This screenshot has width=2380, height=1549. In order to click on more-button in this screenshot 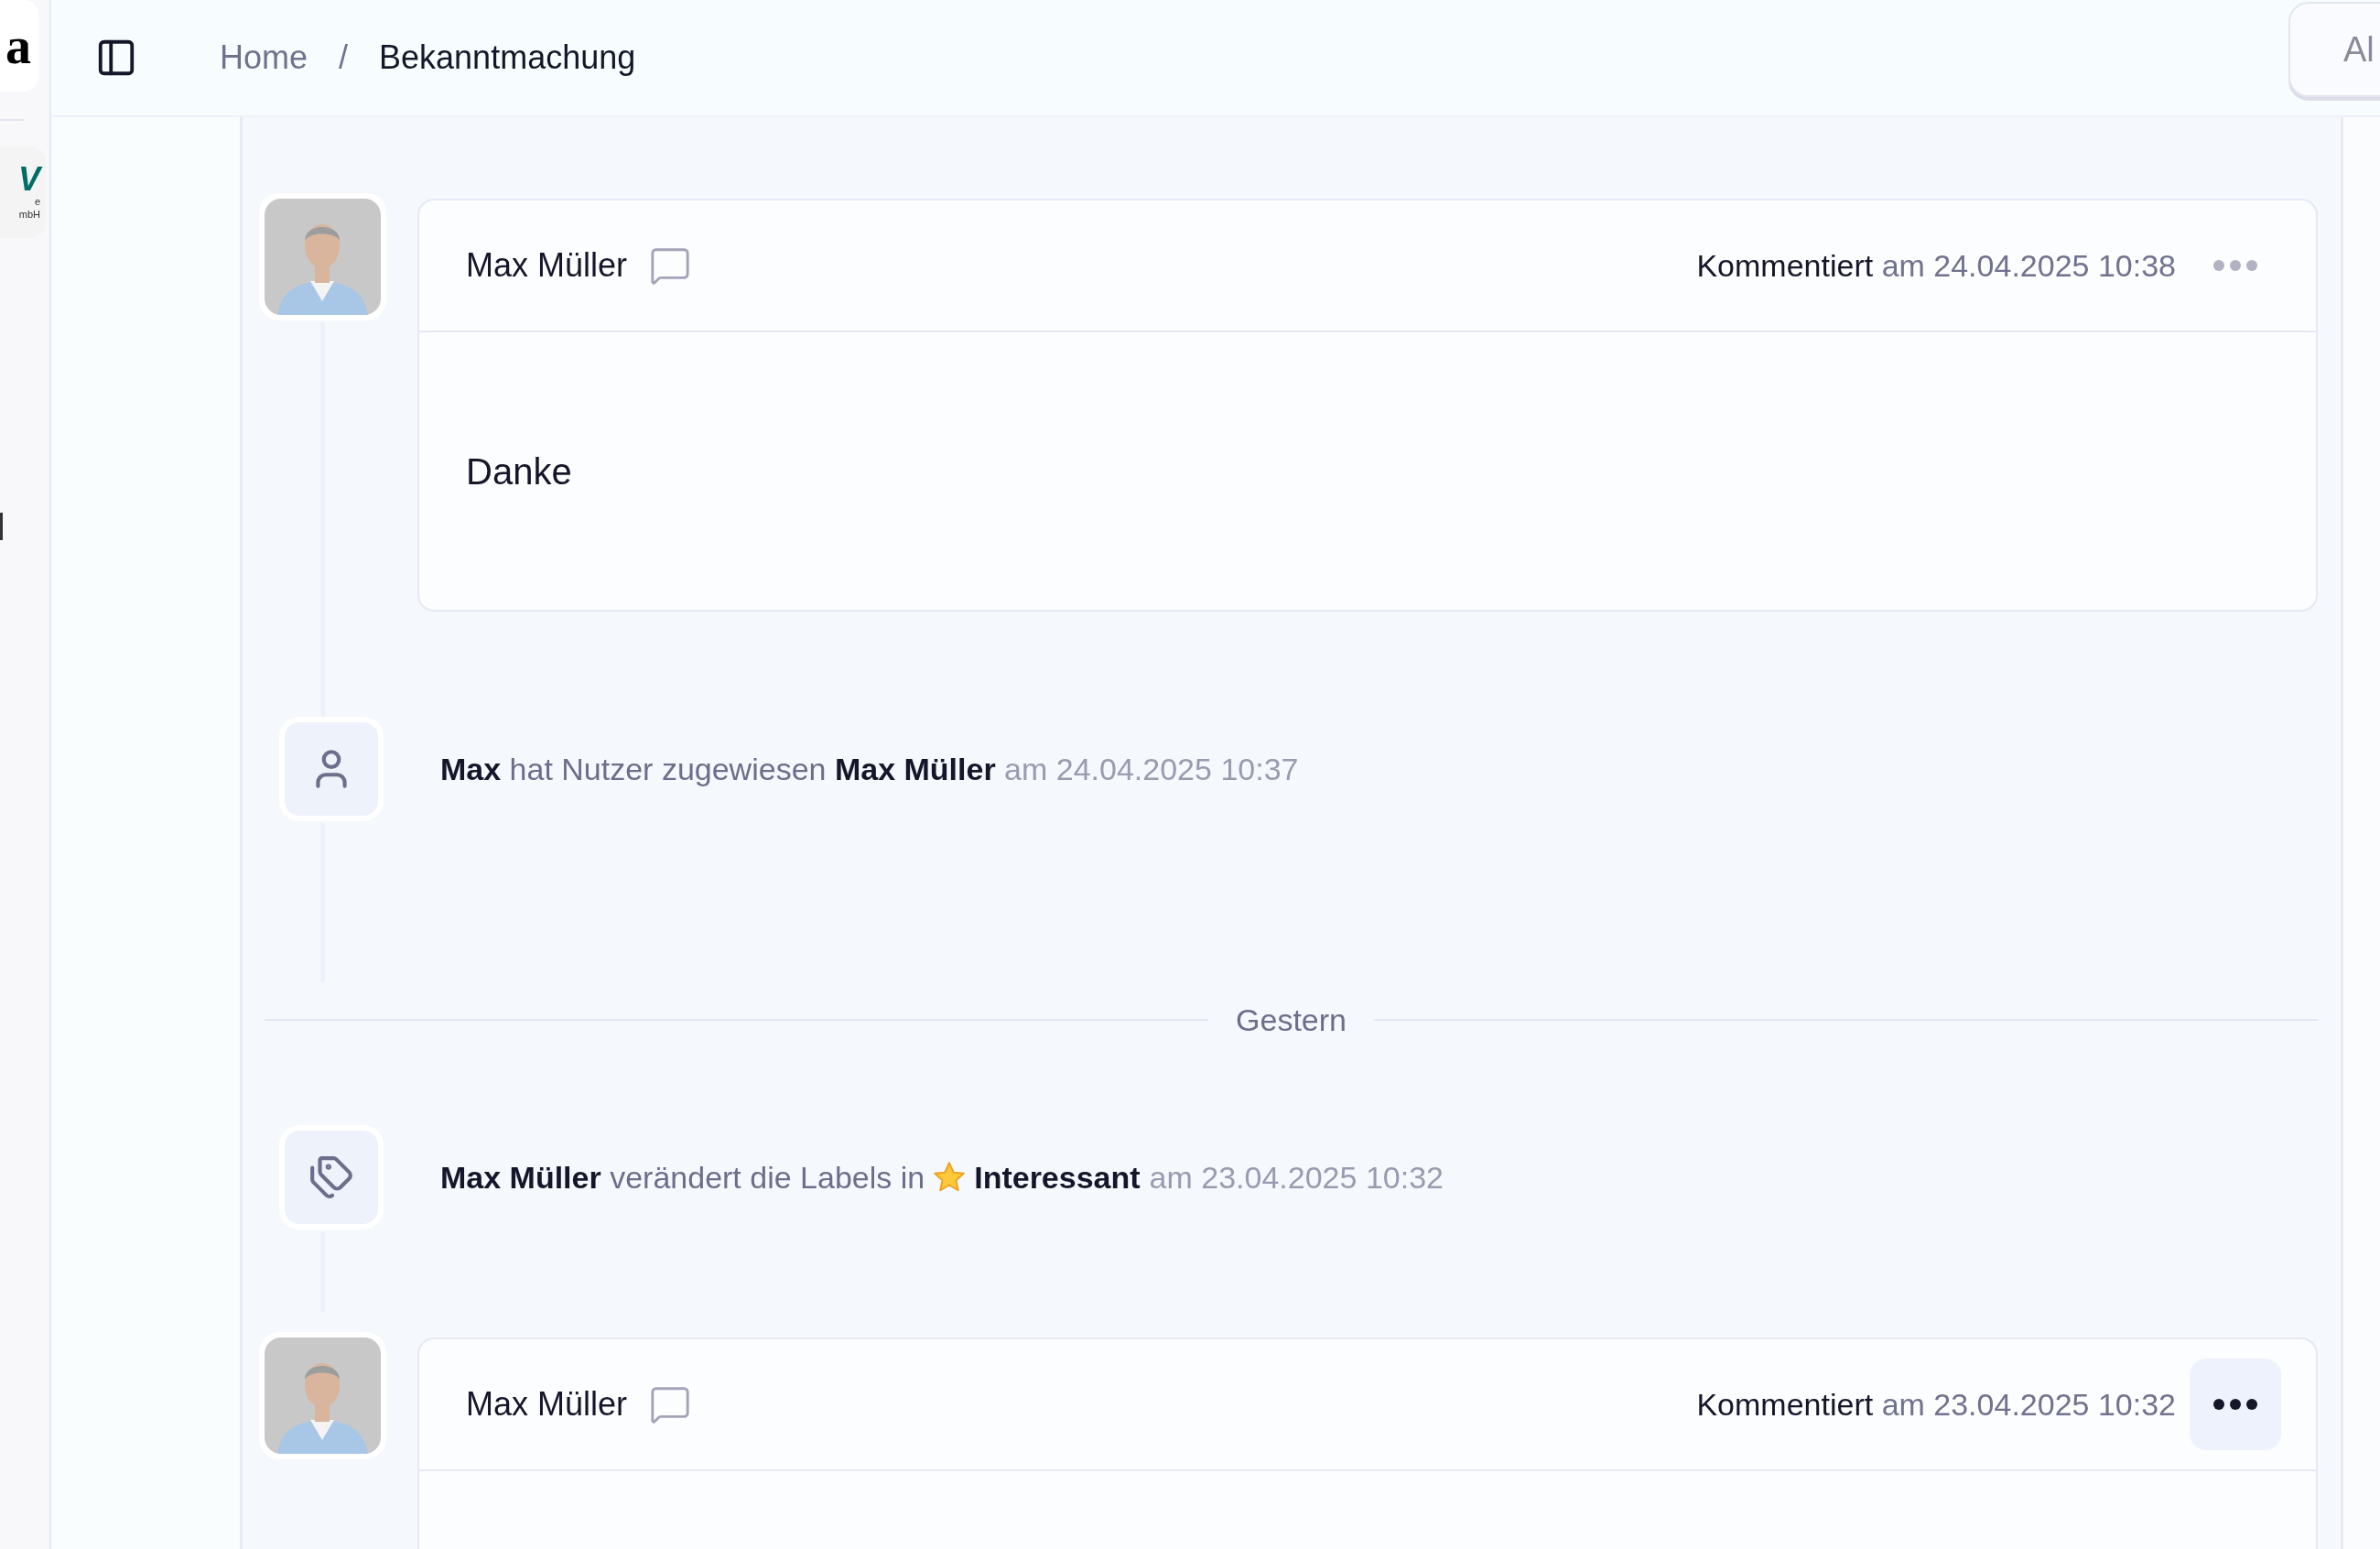, I will do `click(2235, 1404)`.